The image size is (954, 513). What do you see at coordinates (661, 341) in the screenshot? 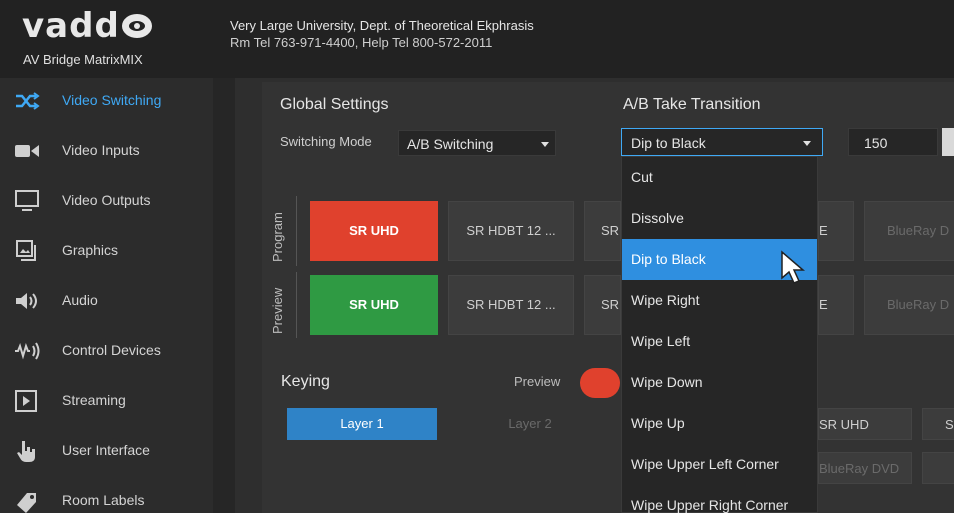
I see `option-label: Wipe Left` at bounding box center [661, 341].